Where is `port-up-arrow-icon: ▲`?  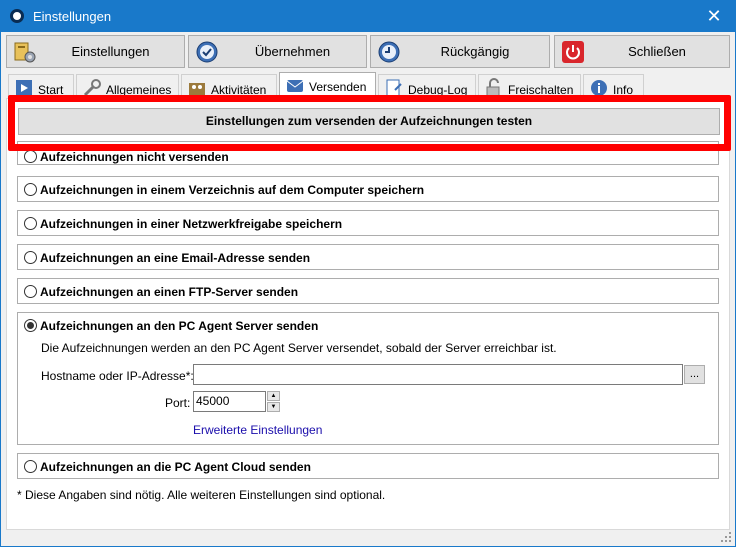
port-up-arrow-icon: ▲ is located at coordinates (273, 396).